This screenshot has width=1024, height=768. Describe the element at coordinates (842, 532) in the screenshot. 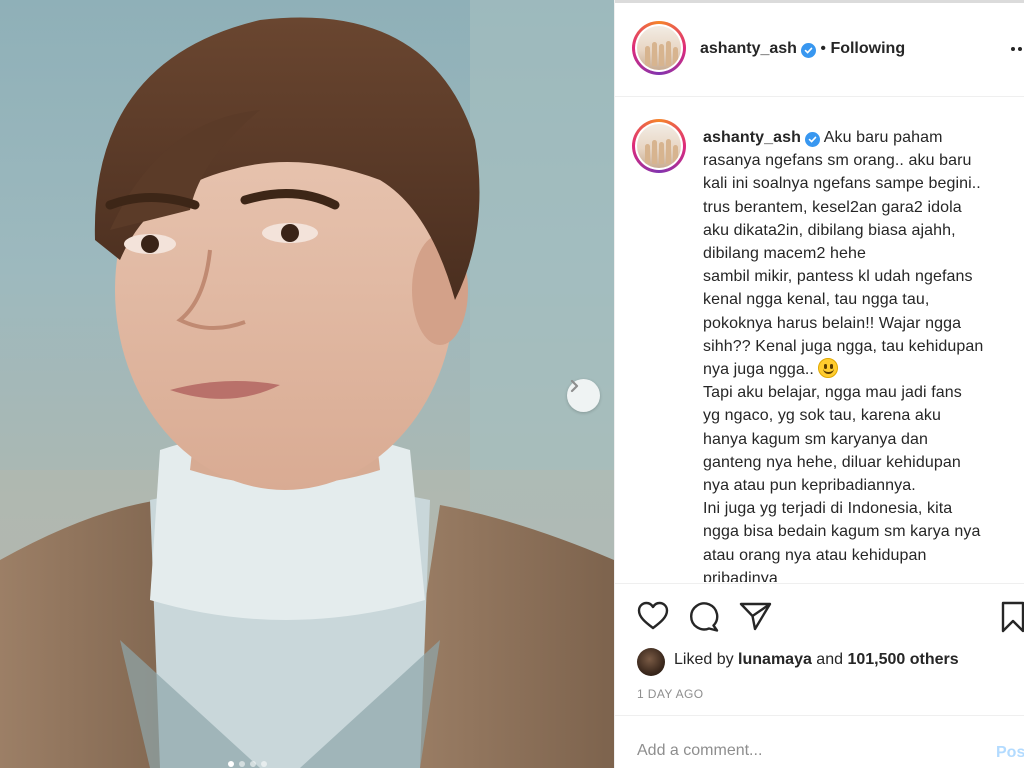

I see `caption-line: ngga bisa bedain kagum sm karya nya` at that location.